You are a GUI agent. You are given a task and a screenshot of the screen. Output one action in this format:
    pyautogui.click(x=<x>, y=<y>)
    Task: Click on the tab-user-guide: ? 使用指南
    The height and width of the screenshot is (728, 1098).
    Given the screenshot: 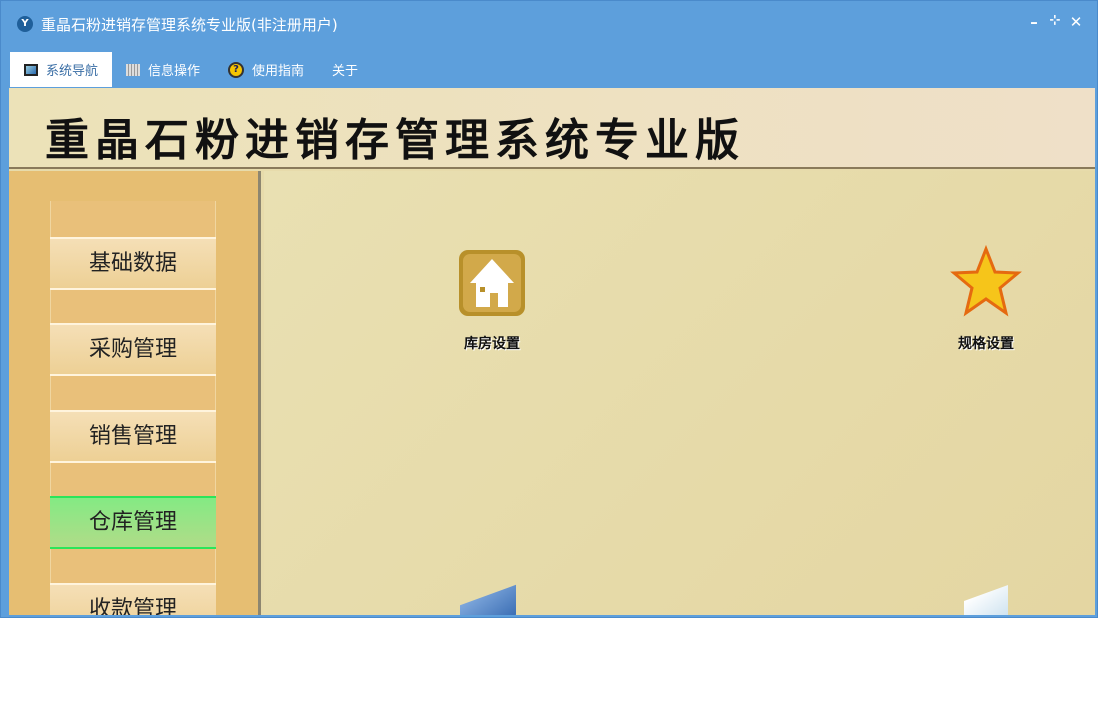 What is the action you would take?
    pyautogui.click(x=266, y=69)
    